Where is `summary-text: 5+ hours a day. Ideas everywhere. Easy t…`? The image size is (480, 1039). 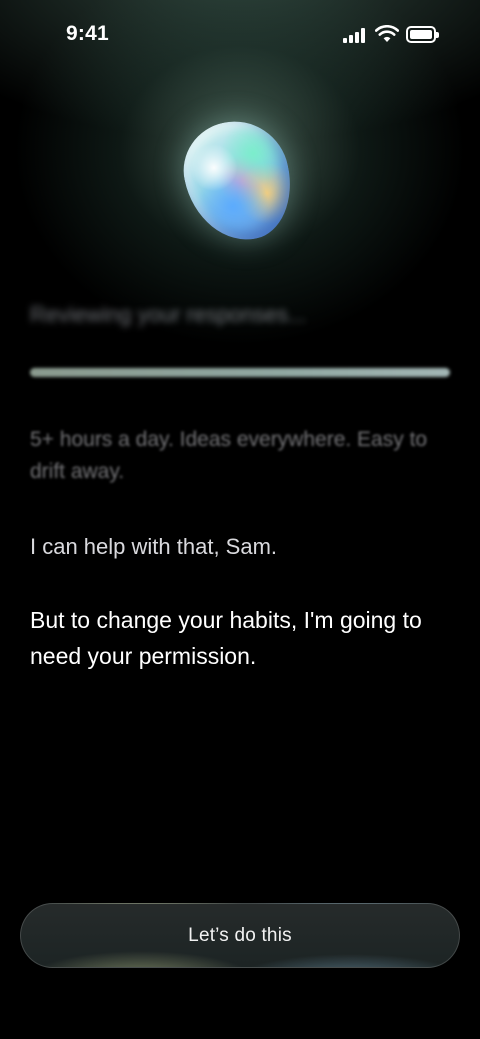
summary-text: 5+ hours a day. Ideas everywhere. Easy t… is located at coordinates (229, 455).